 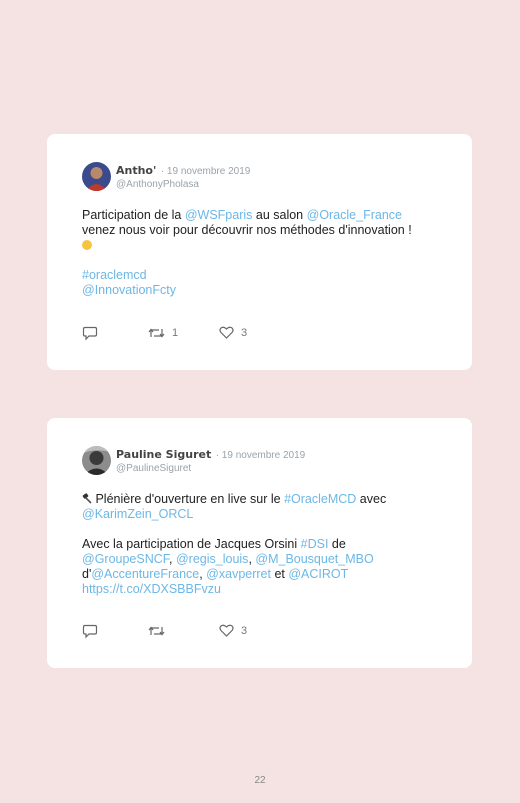 What do you see at coordinates (191, 544) in the screenshot?
I see `text-segment: Avec la participation de Jacques Orsini` at bounding box center [191, 544].